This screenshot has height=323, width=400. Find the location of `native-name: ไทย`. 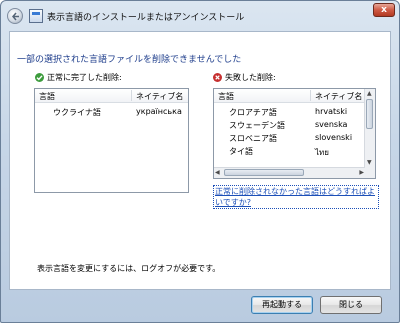

native-name: ไทย is located at coordinates (322, 152).